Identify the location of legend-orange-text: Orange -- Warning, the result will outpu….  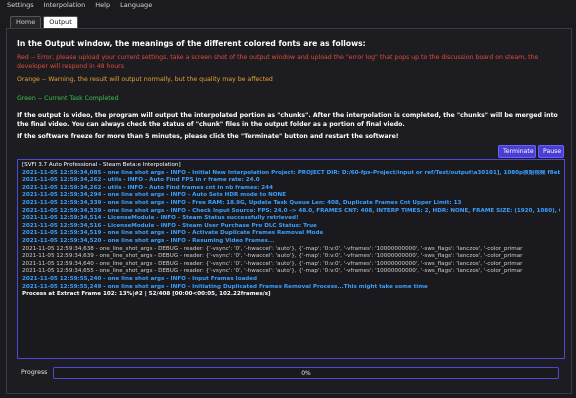
(145, 79).